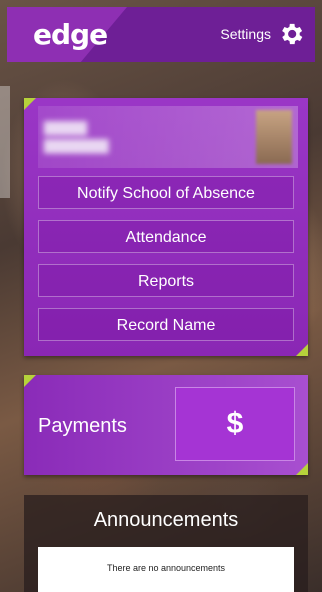  I want to click on announcements-title: Announcements, so click(166, 520).